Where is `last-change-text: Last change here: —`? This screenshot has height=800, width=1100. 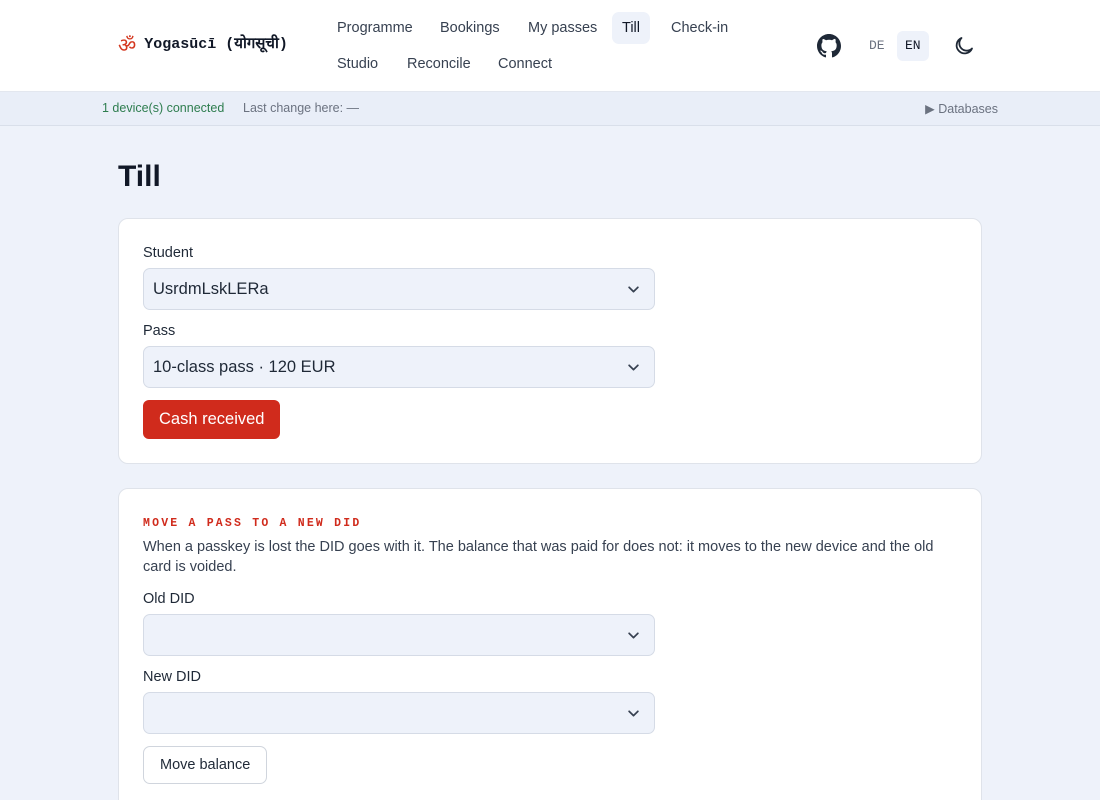 last-change-text: Last change here: — is located at coordinates (301, 108).